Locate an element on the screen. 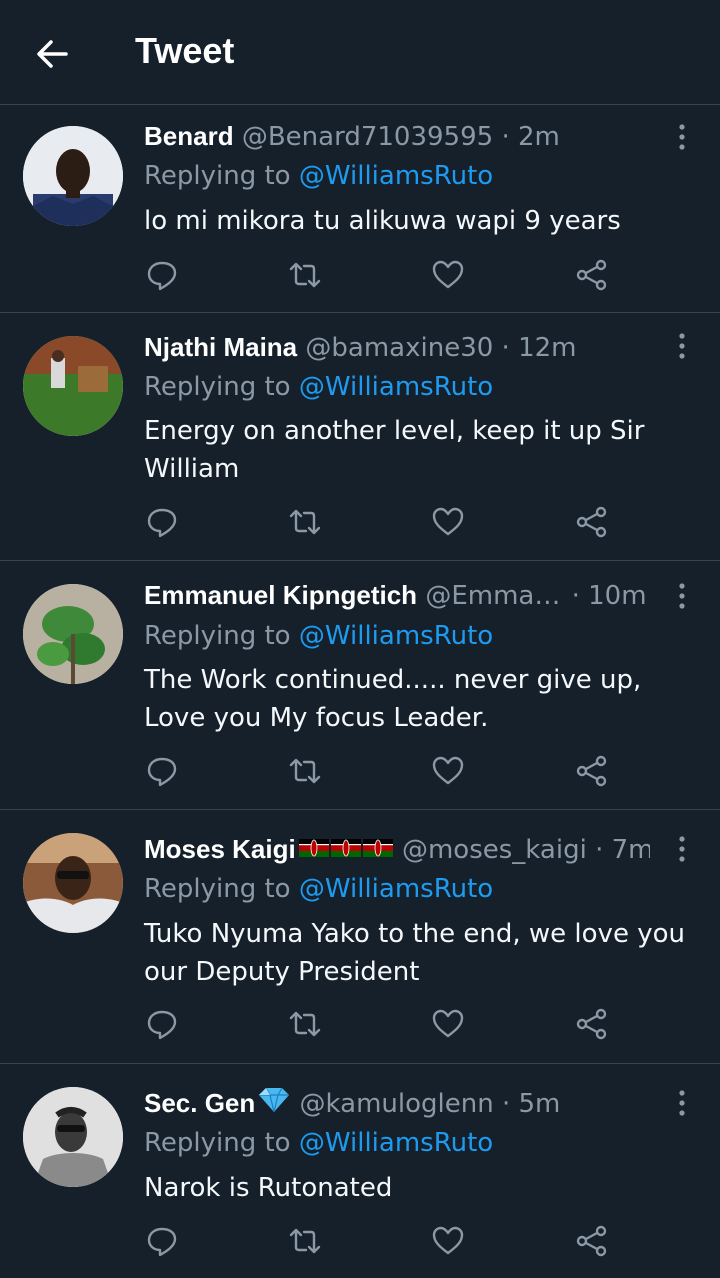  reply-header: Sec. Gen @kamuloglenn · 5m is located at coordinates (397, 1104).